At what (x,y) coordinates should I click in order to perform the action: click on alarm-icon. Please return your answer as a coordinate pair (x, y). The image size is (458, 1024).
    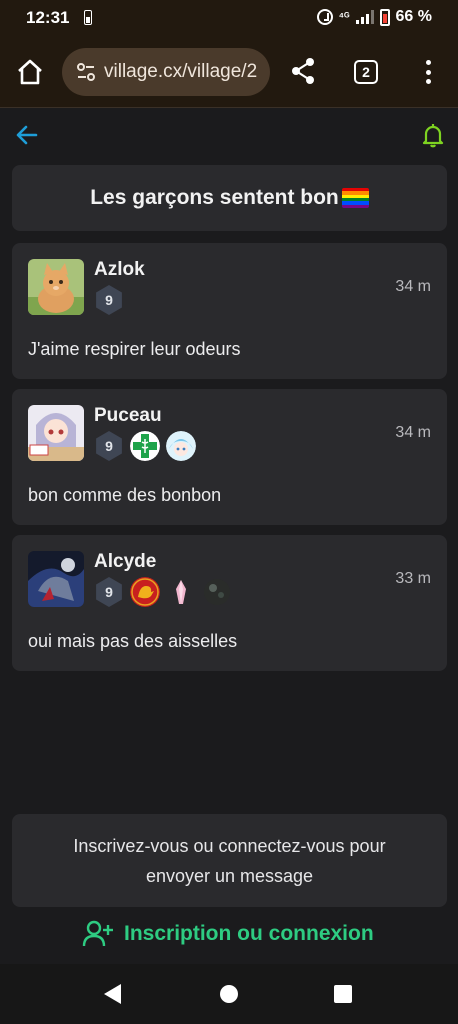
    Looking at the image, I should click on (324, 17).